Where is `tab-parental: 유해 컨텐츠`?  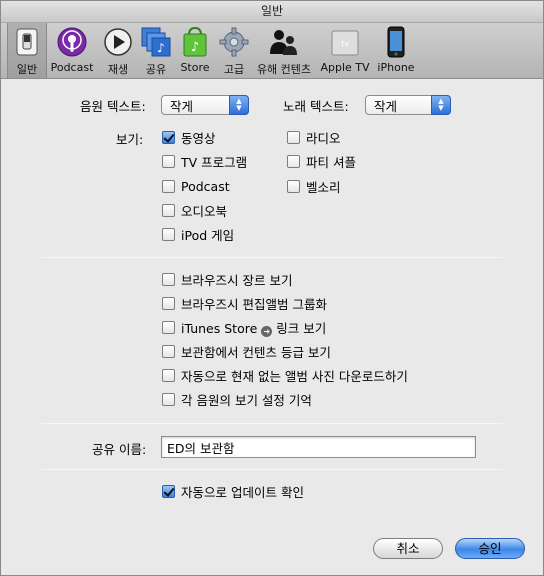 tab-parental: 유해 컨텐츠 is located at coordinates (284, 50).